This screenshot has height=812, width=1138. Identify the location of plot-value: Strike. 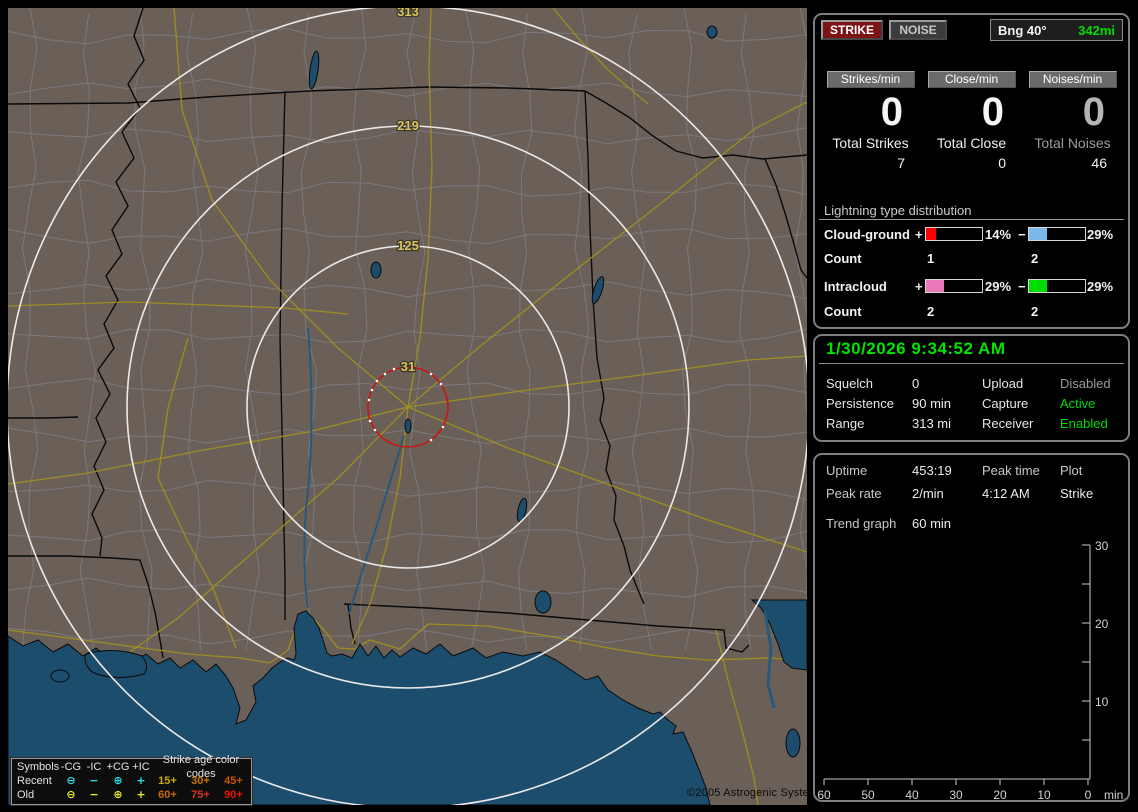
(1077, 493).